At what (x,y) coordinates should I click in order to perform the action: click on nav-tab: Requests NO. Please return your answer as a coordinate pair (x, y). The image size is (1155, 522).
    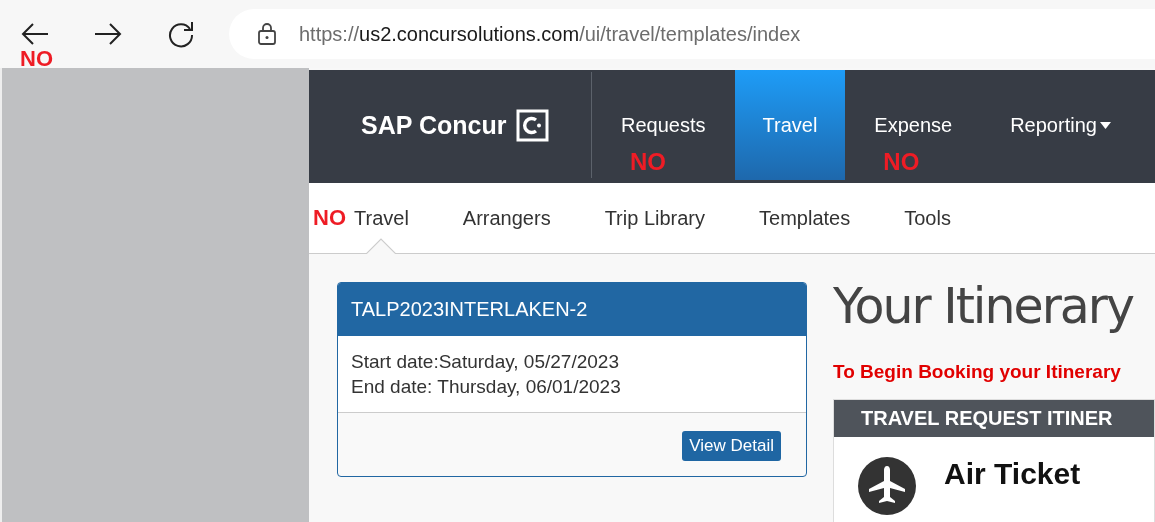
    Looking at the image, I should click on (663, 125).